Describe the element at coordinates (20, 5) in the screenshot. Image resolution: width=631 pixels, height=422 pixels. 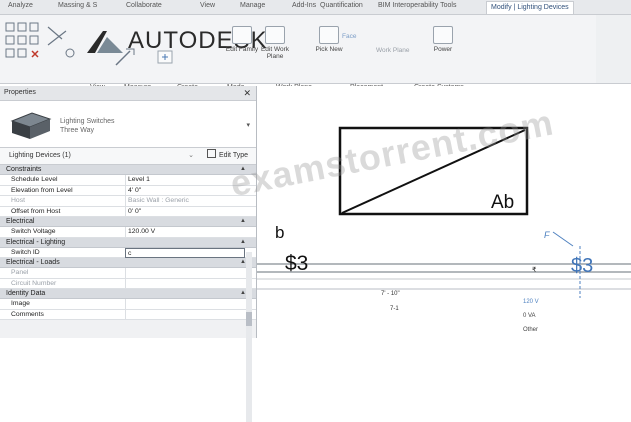
I see `ribbon-tab: Analyze` at that location.